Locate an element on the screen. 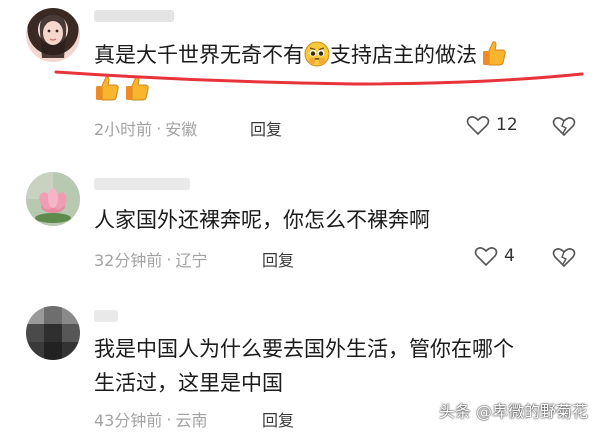 The image size is (600, 434). comment-text-part2: 支持店主的做法 is located at coordinates (403, 55).